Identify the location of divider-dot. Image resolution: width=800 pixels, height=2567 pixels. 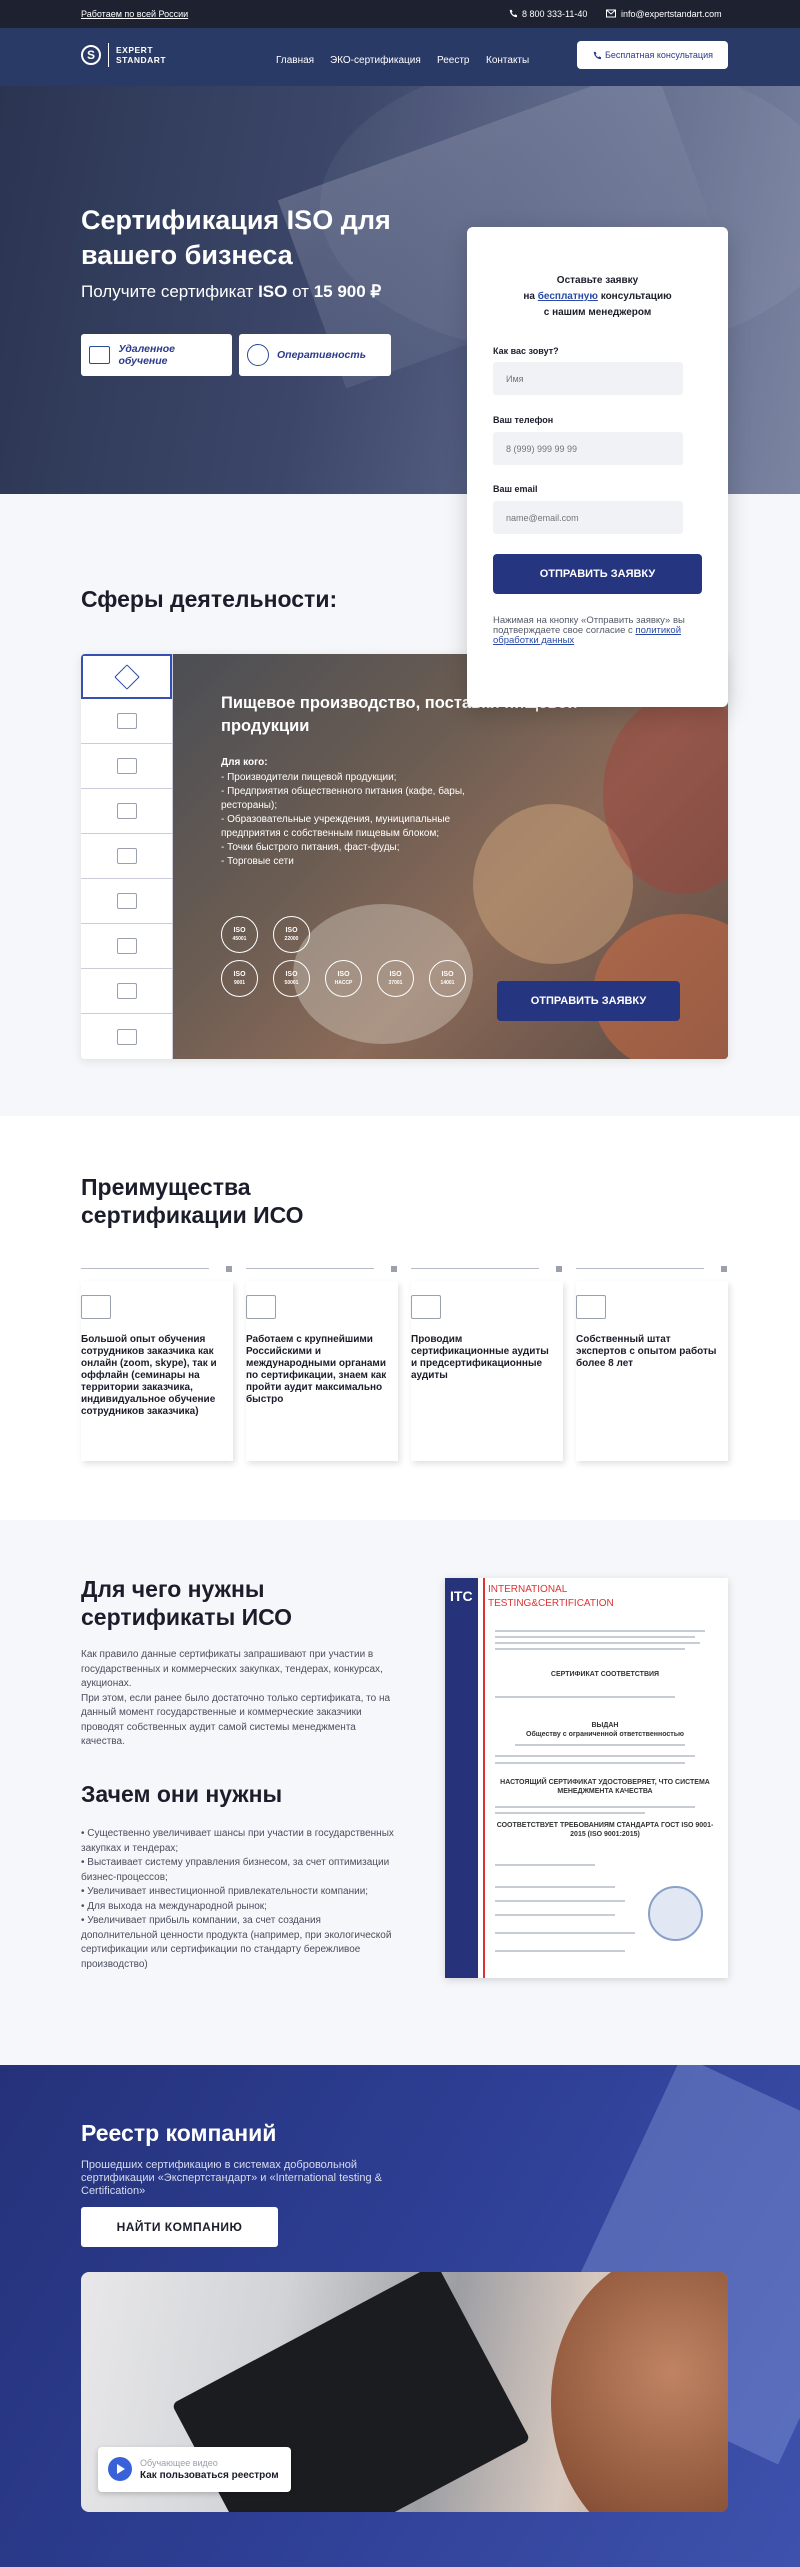
(724, 1269).